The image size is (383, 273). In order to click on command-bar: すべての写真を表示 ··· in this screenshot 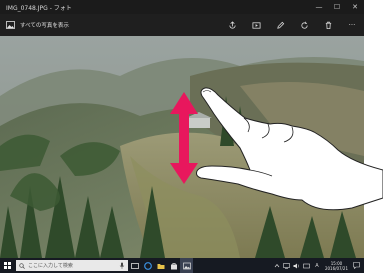, I will do `click(182, 25)`.